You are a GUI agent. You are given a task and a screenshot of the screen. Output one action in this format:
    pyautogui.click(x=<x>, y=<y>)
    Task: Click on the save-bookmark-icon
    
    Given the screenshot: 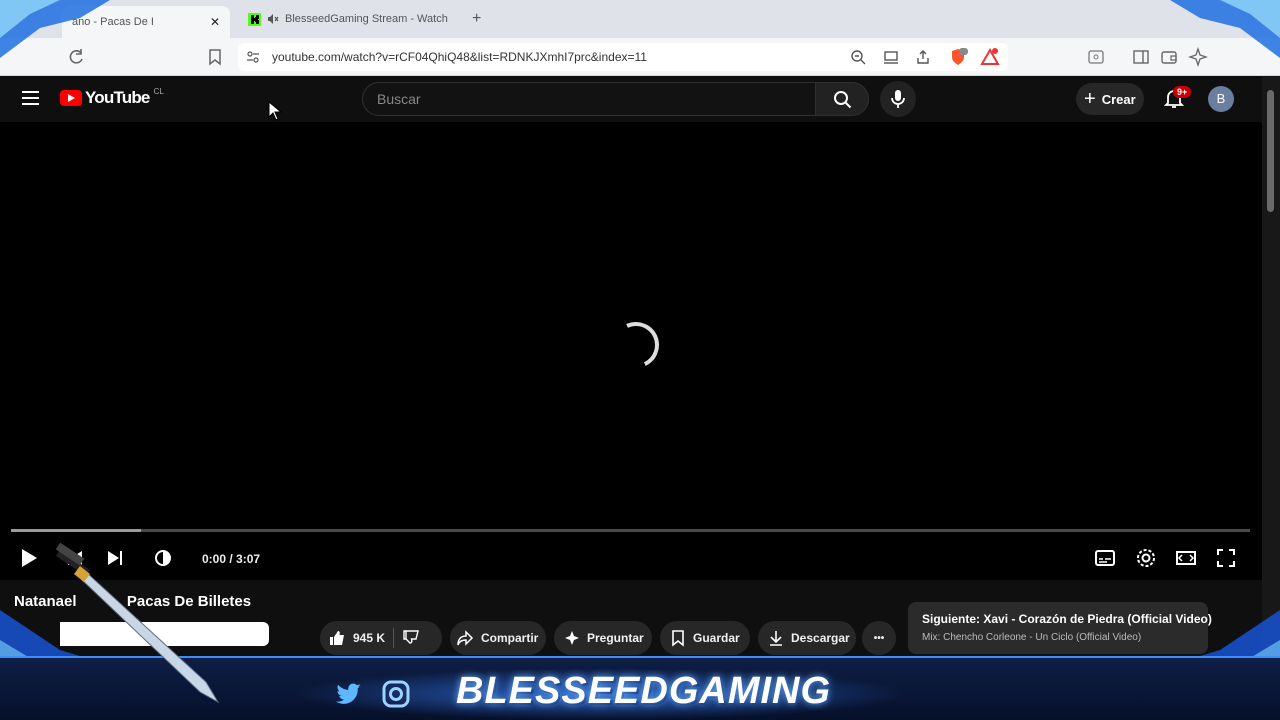 What is the action you would take?
    pyautogui.click(x=678, y=638)
    